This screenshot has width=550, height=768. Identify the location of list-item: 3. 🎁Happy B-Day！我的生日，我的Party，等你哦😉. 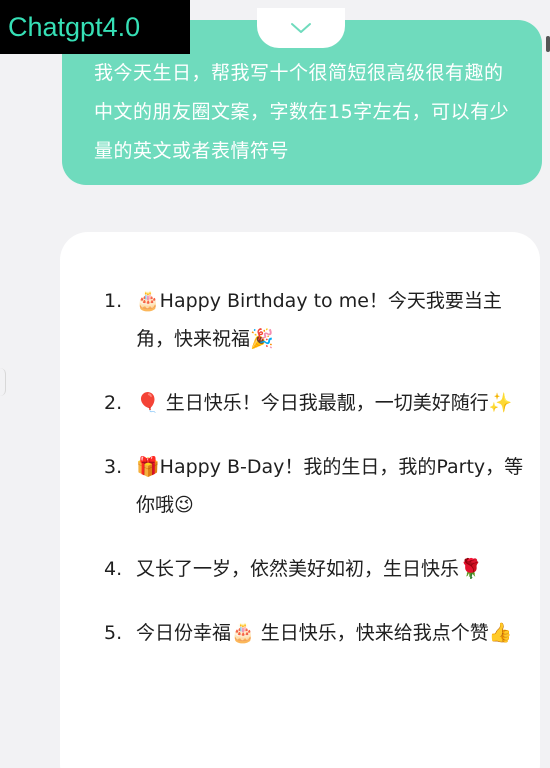
(314, 486).